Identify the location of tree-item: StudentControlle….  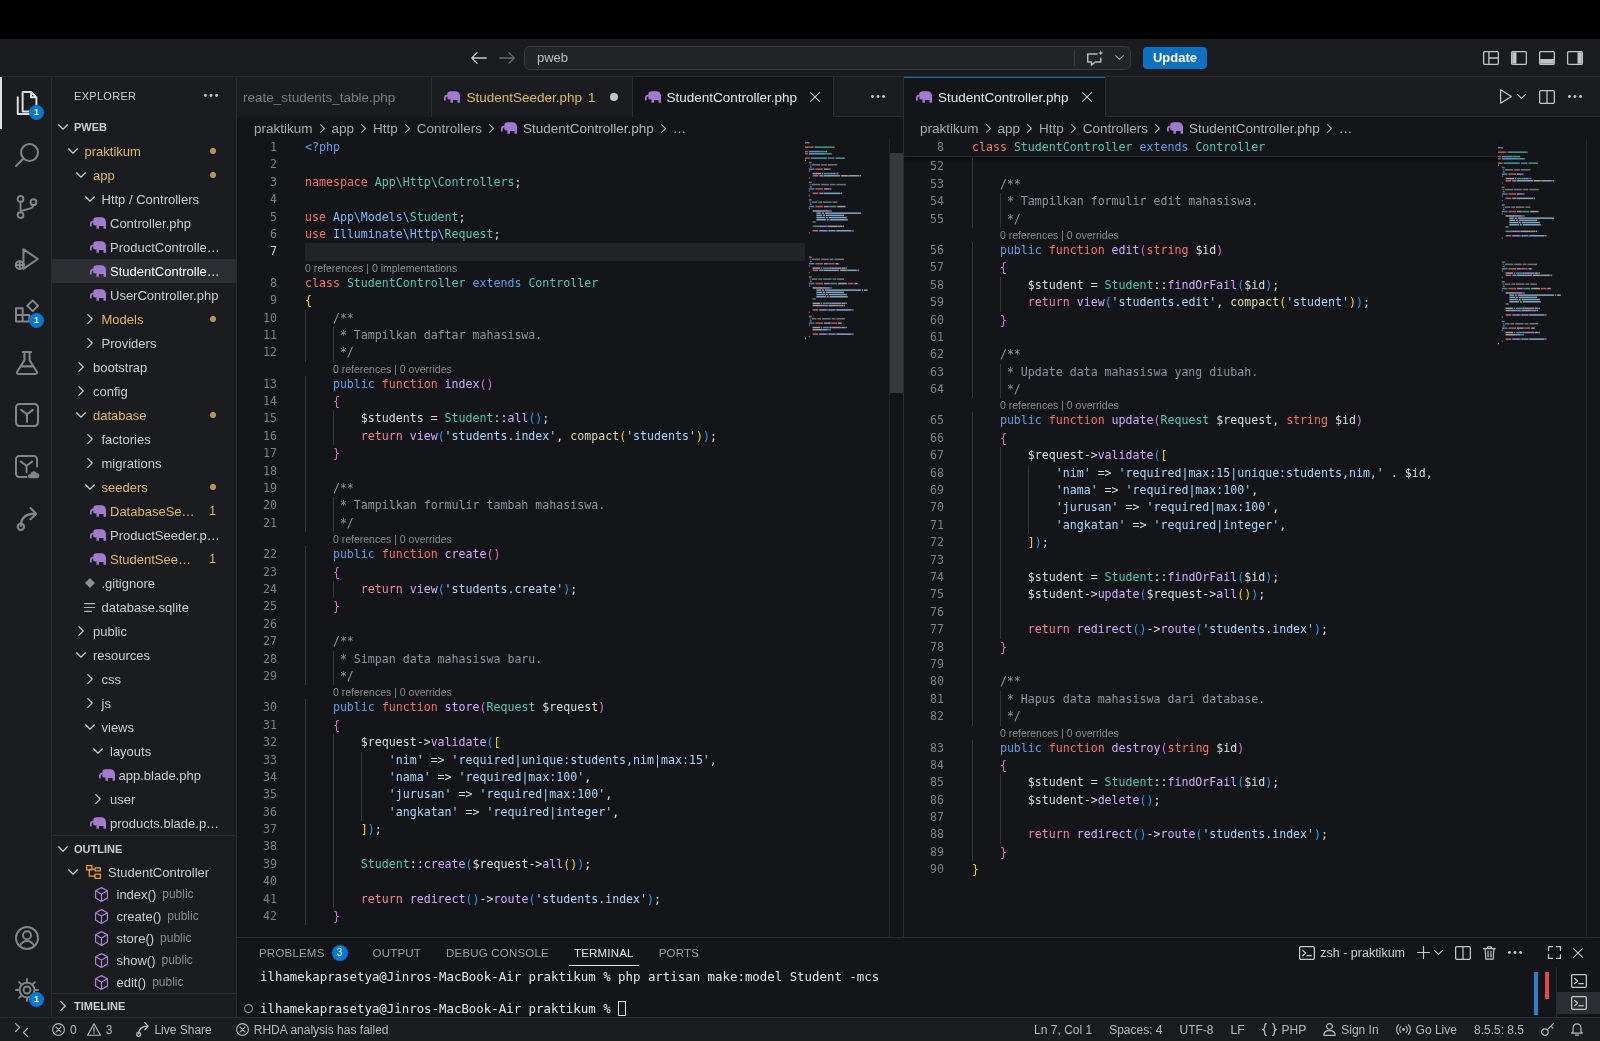
(144, 271).